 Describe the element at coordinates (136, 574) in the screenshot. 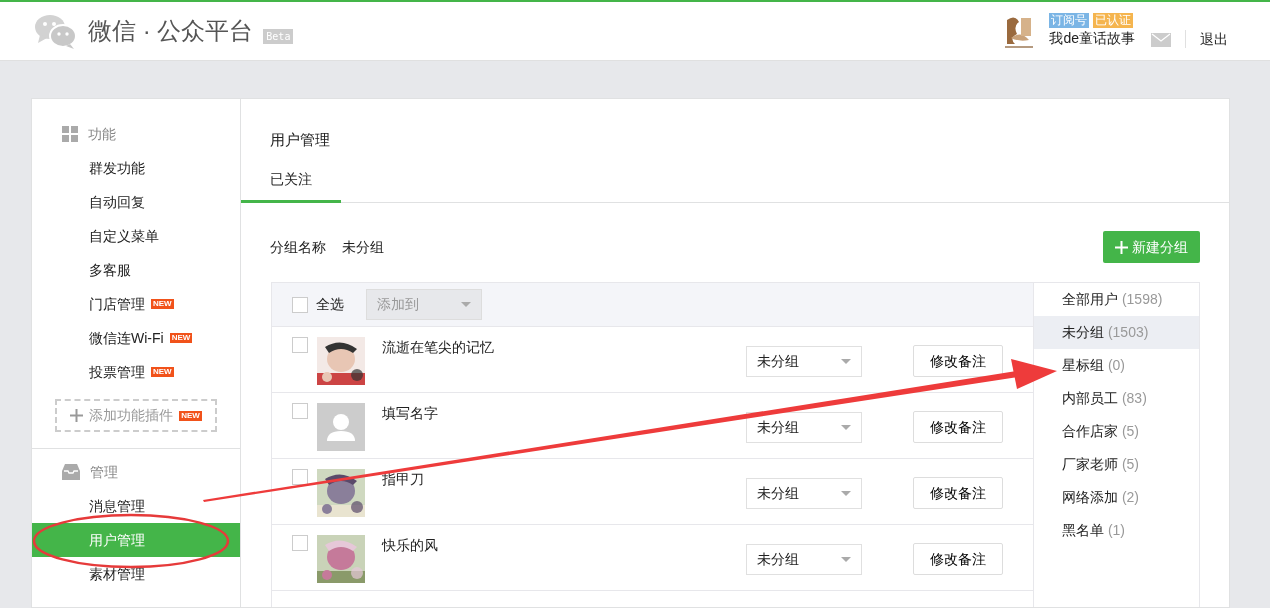

I see `sidebar-item: 素材管理` at that location.